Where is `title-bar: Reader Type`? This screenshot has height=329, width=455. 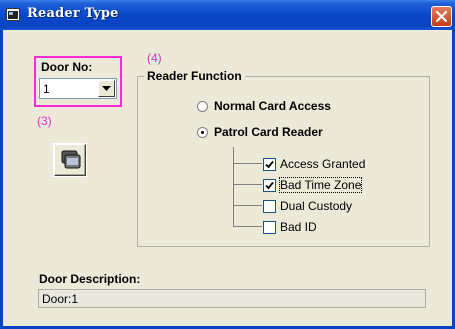
title-bar: Reader Type is located at coordinates (227, 15).